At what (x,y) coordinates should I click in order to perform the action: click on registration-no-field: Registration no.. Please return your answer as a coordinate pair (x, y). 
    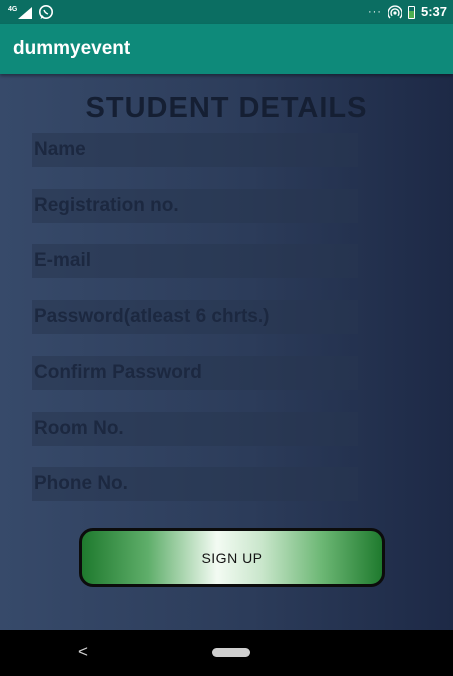
    Looking at the image, I should click on (195, 206).